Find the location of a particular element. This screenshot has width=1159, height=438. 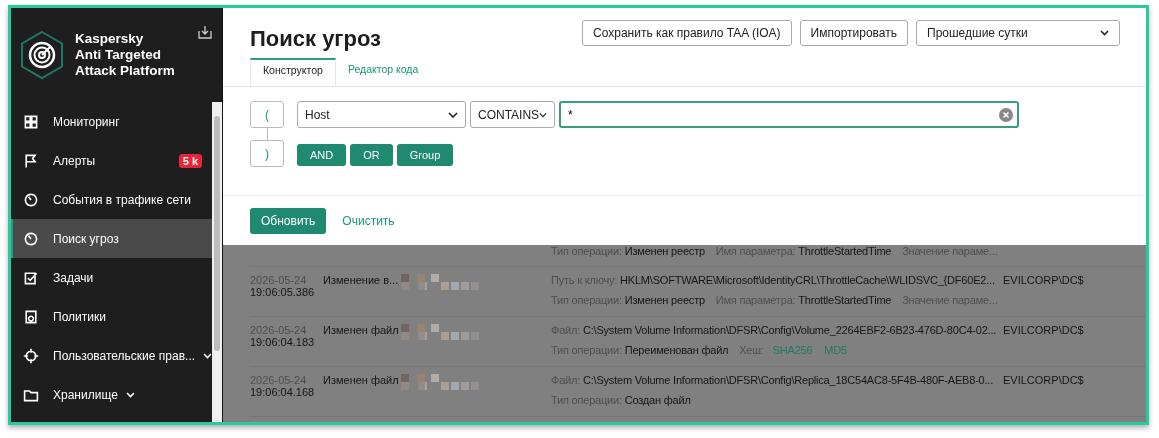

tab: Редактор кода is located at coordinates (383, 72).